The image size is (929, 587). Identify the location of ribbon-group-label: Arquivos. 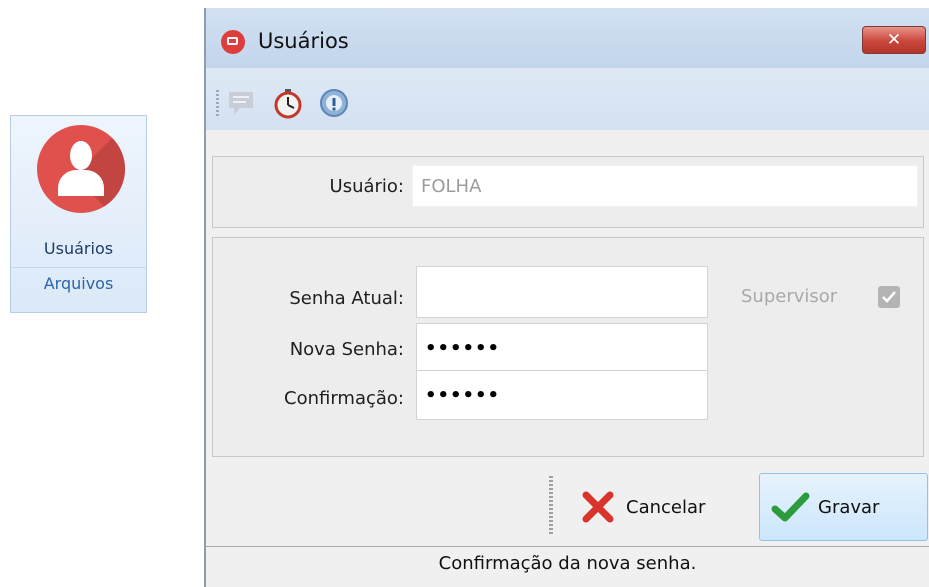
(78, 283).